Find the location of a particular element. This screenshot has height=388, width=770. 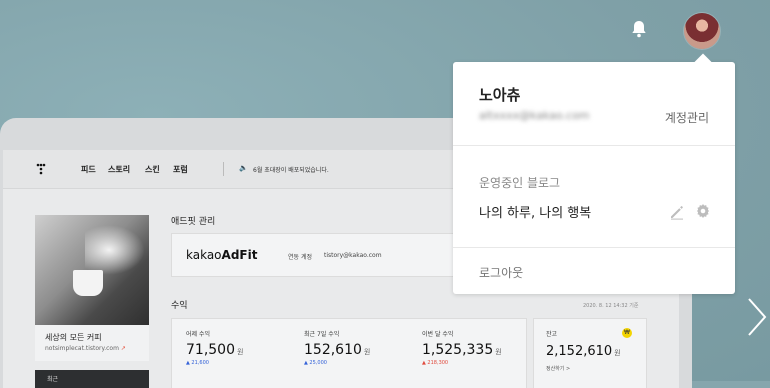

blog-card-url: notsimplecat.tistory.com ↗ is located at coordinates (85, 348).